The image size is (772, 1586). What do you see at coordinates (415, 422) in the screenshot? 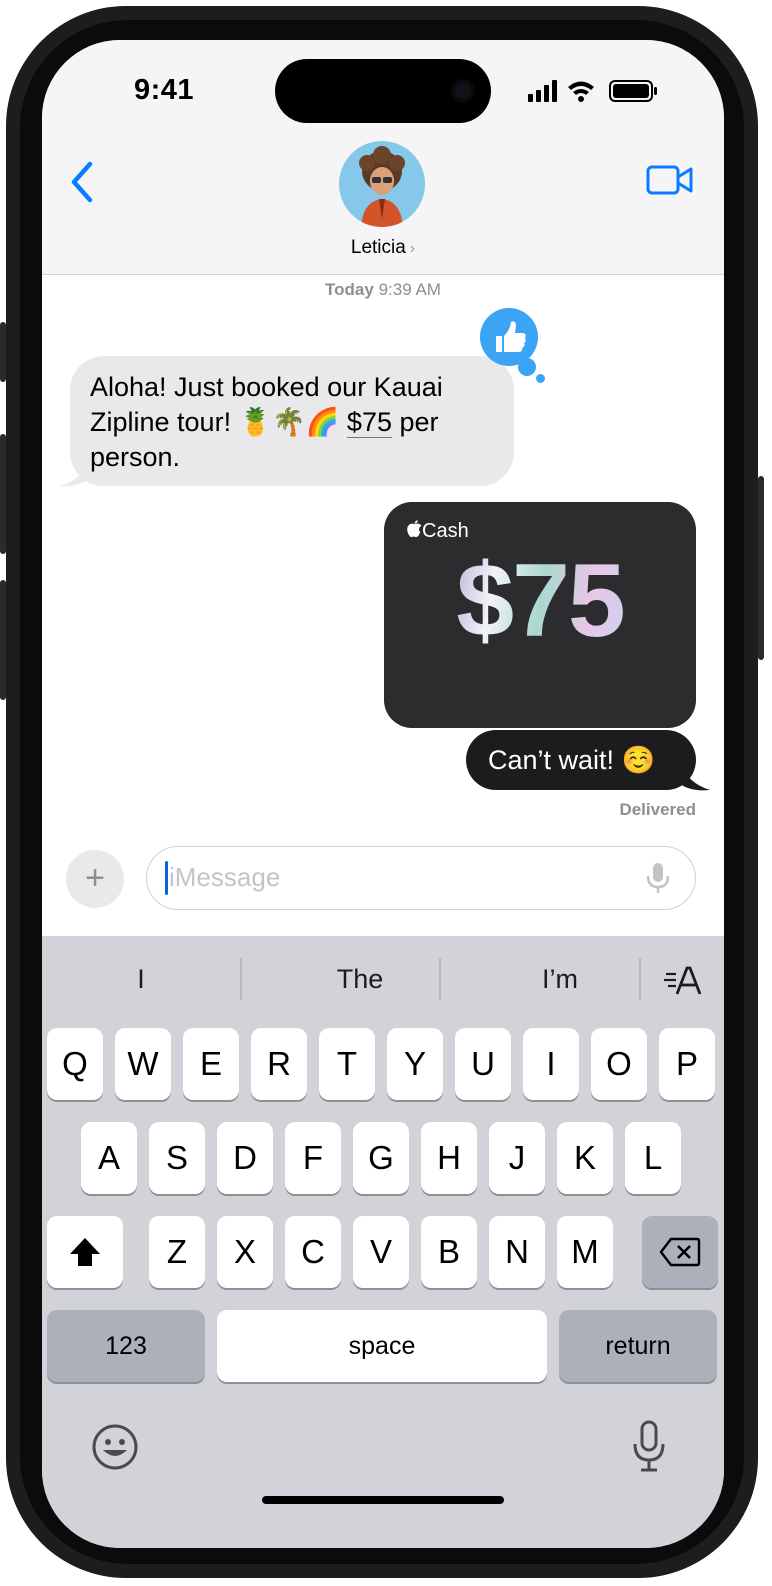
I see `incoming-line-2-end: per` at bounding box center [415, 422].